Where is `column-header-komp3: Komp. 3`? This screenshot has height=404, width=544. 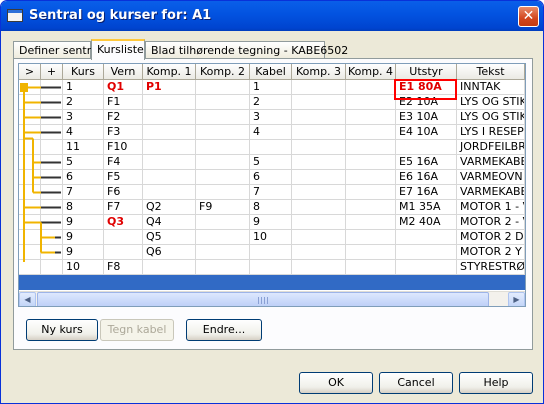
column-header-komp3: Komp. 3 is located at coordinates (319, 72).